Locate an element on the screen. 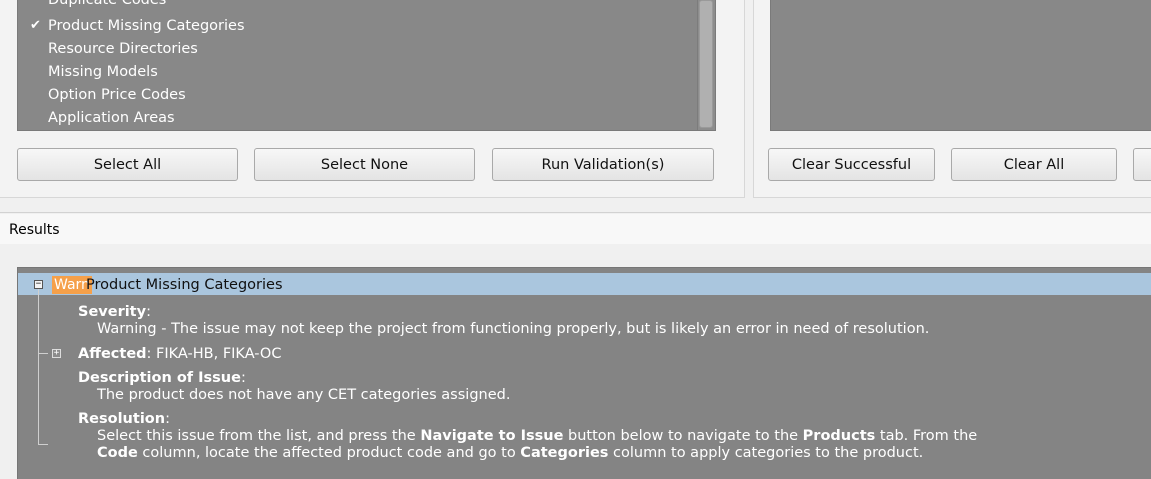 Image resolution: width=1151 pixels, height=479 pixels. expand-icon: + is located at coordinates (56, 353).